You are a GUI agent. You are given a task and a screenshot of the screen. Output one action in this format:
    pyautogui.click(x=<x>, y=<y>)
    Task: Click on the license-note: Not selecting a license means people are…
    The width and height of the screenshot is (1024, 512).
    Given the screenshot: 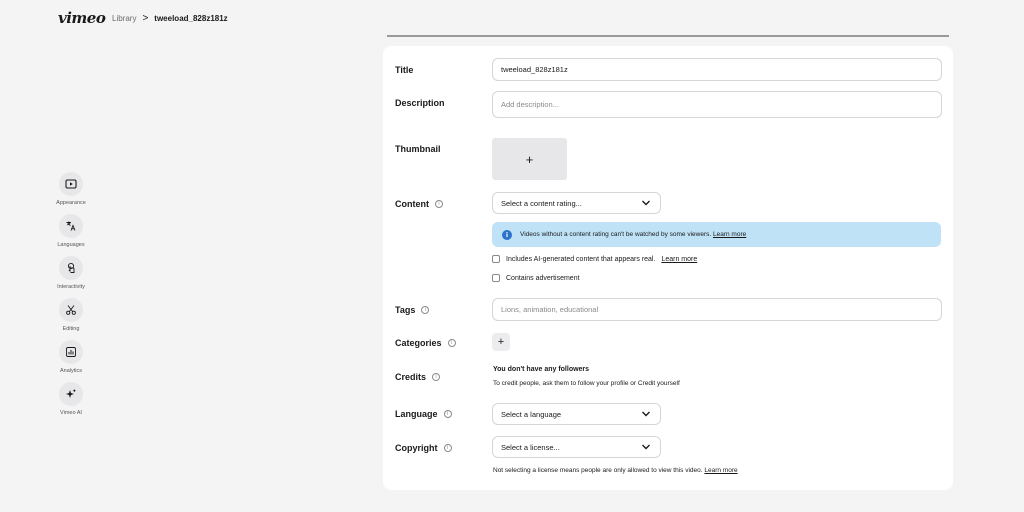 What is the action you would take?
    pyautogui.click(x=615, y=470)
    